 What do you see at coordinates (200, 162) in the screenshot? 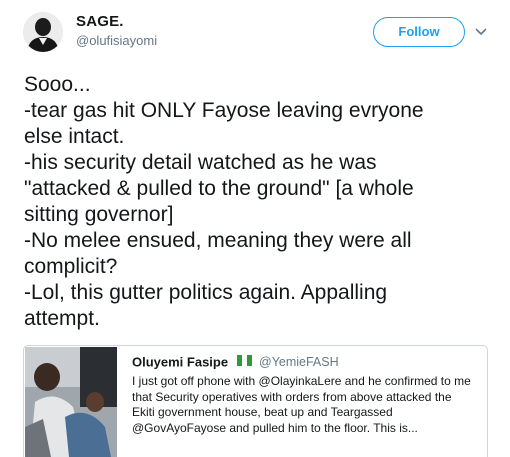
I see `tweet-line: -his security detail watched as he was` at bounding box center [200, 162].